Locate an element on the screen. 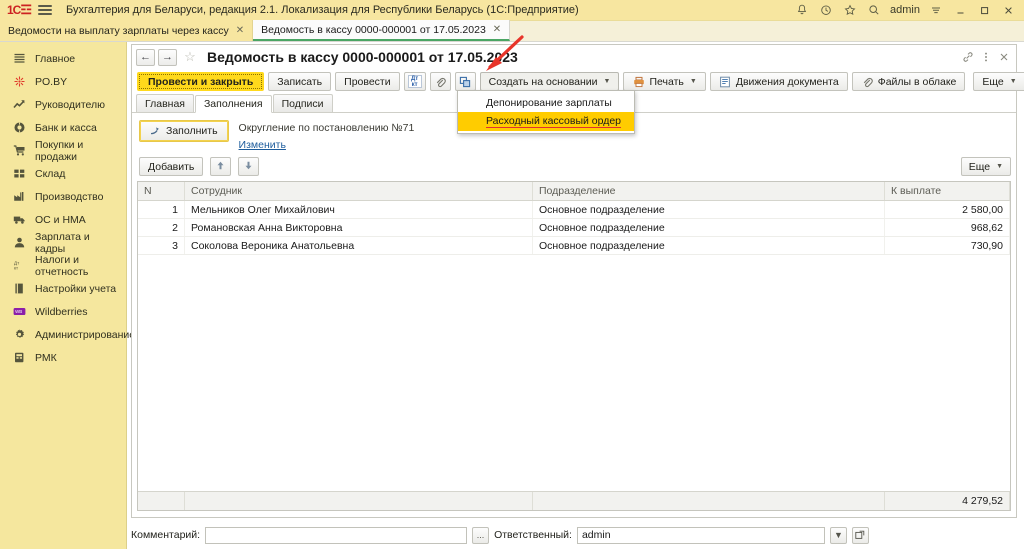 The height and width of the screenshot is (549, 1024). more-commands-button: Еще ▼ is located at coordinates (998, 81).